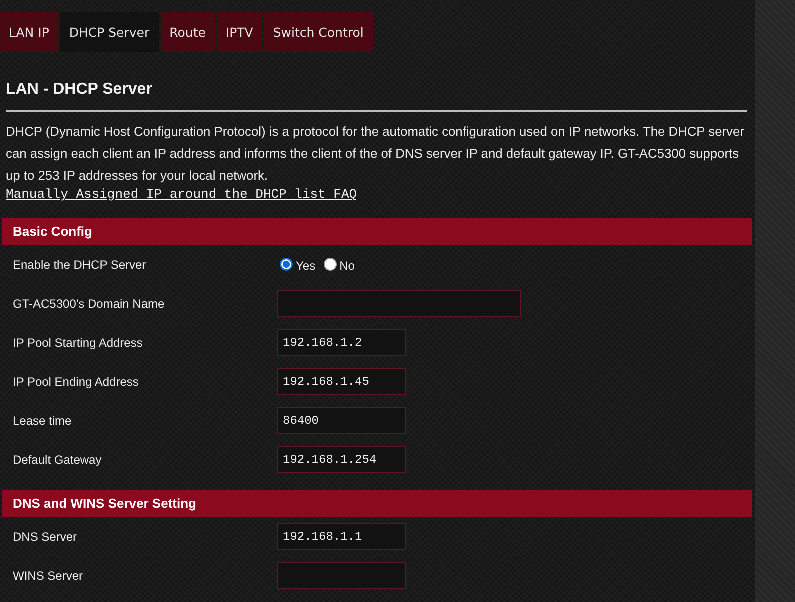 This screenshot has width=795, height=602. I want to click on field-label: DNS Server, so click(45, 537).